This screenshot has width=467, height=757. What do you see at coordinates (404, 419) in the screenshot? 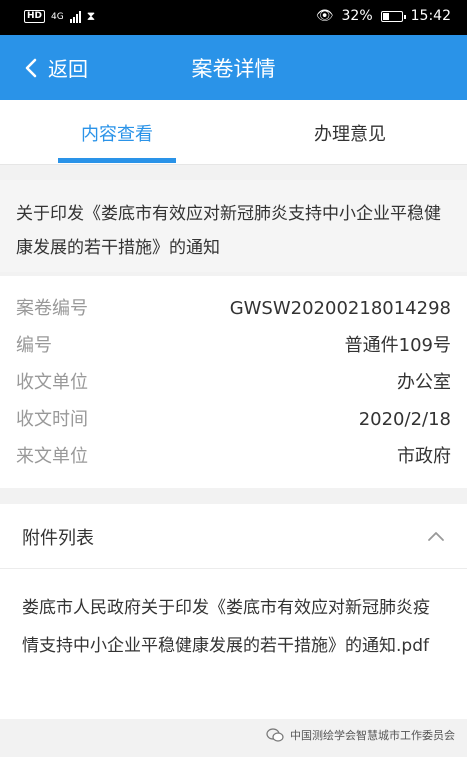
I see `detail-value: 2020/2/18` at bounding box center [404, 419].